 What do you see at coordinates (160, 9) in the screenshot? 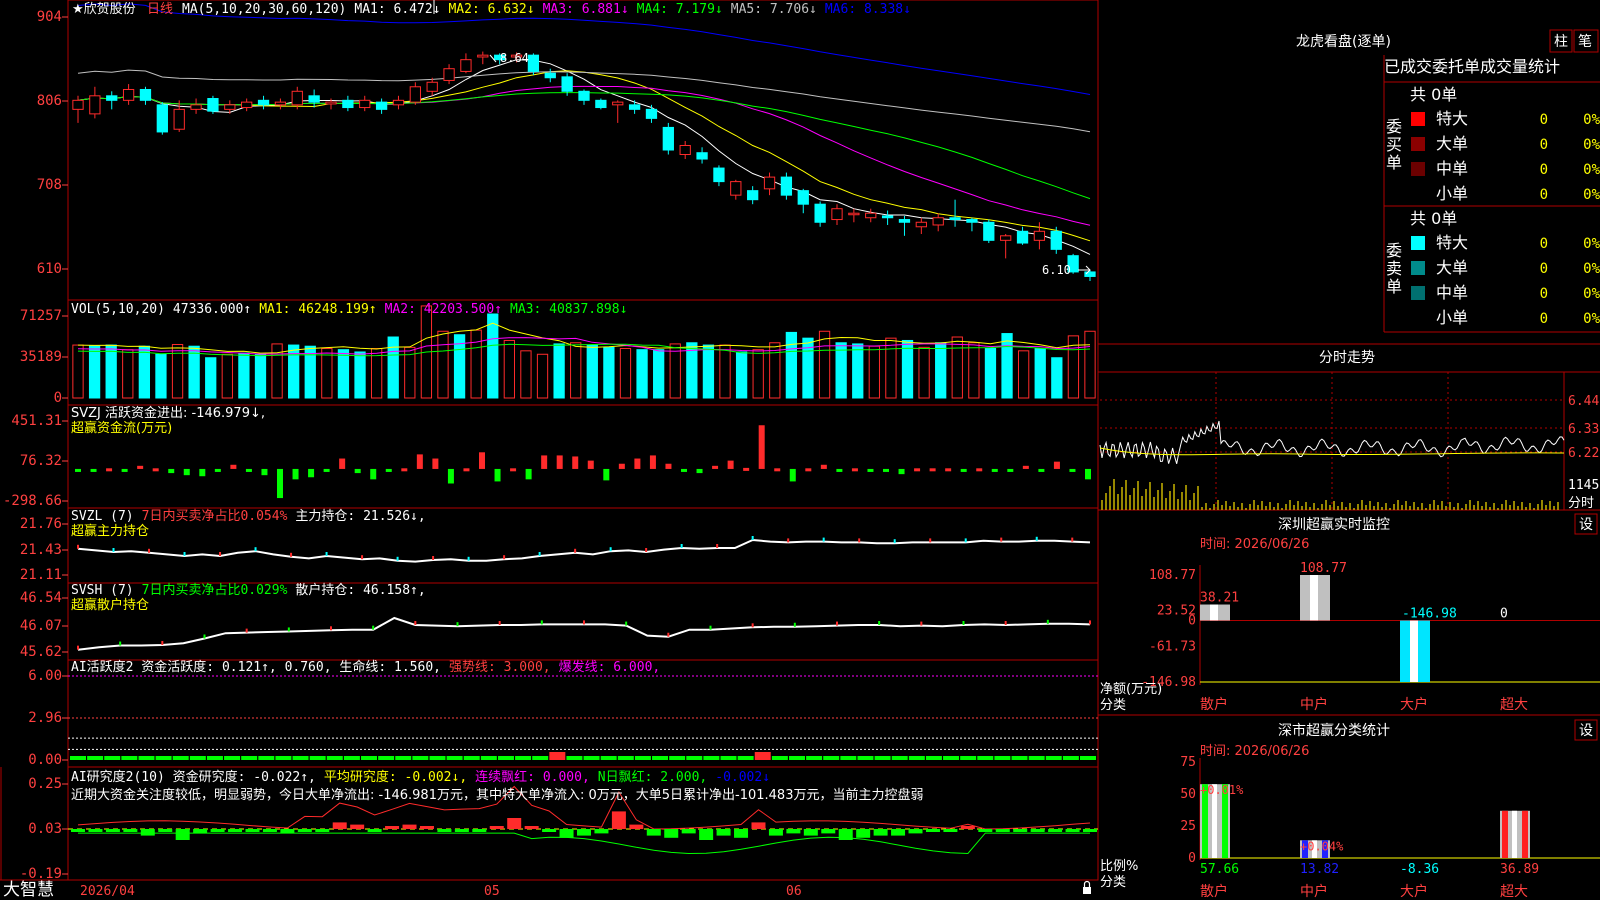
I see `price-period: 日线` at bounding box center [160, 9].